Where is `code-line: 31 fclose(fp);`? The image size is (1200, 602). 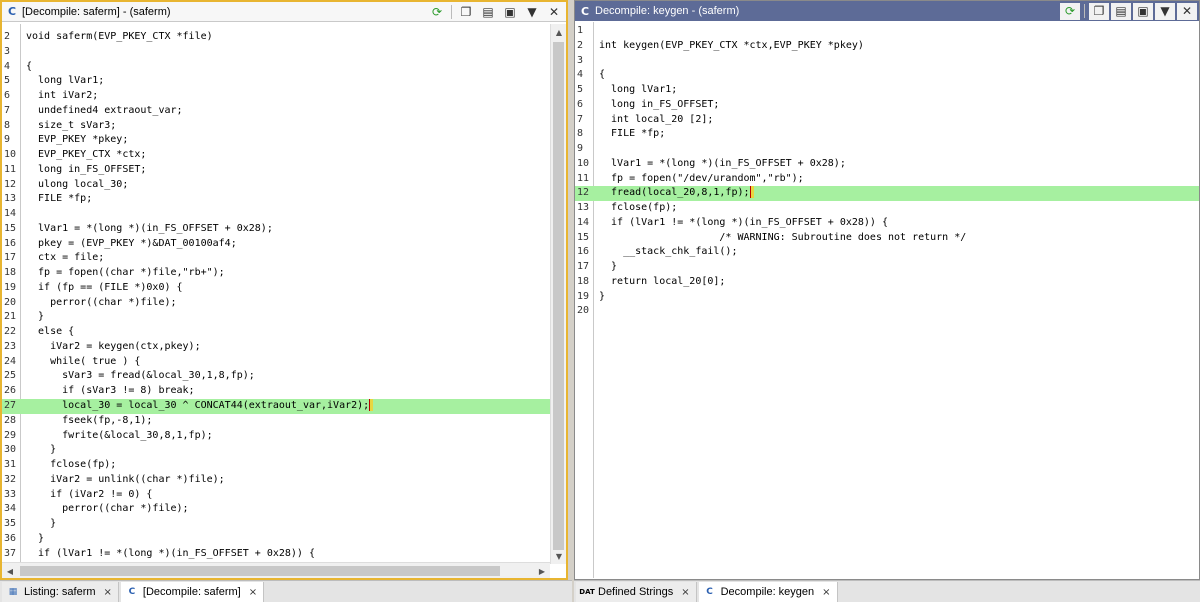 code-line: 31 fclose(fp); is located at coordinates (277, 465).